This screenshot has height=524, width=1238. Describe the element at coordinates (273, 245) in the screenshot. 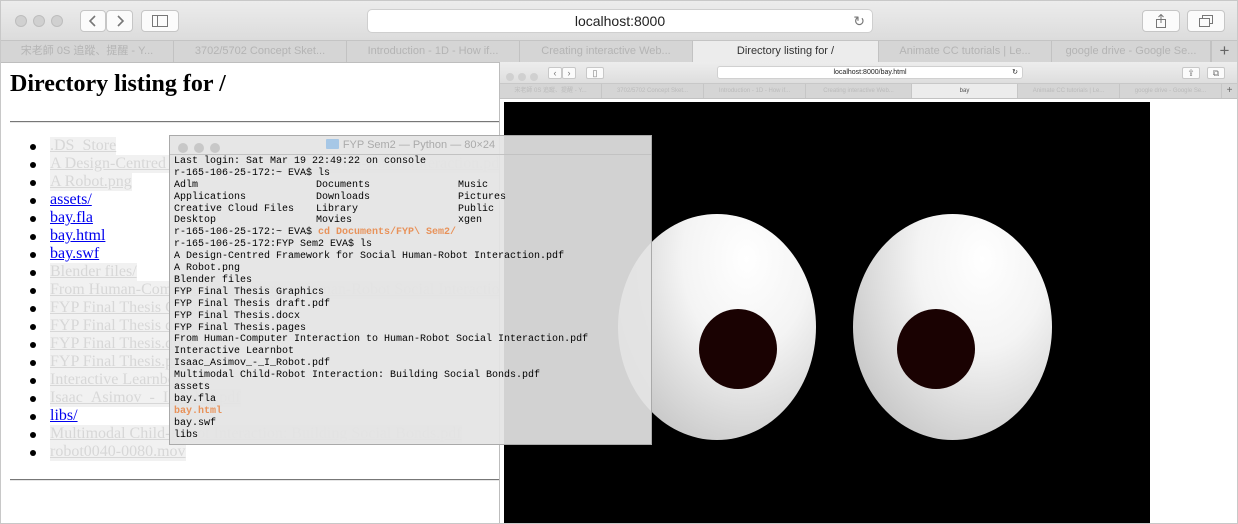

I see `terminal-line: r-165-106-25-172:FYP Sem2 EVA$ ls` at that location.